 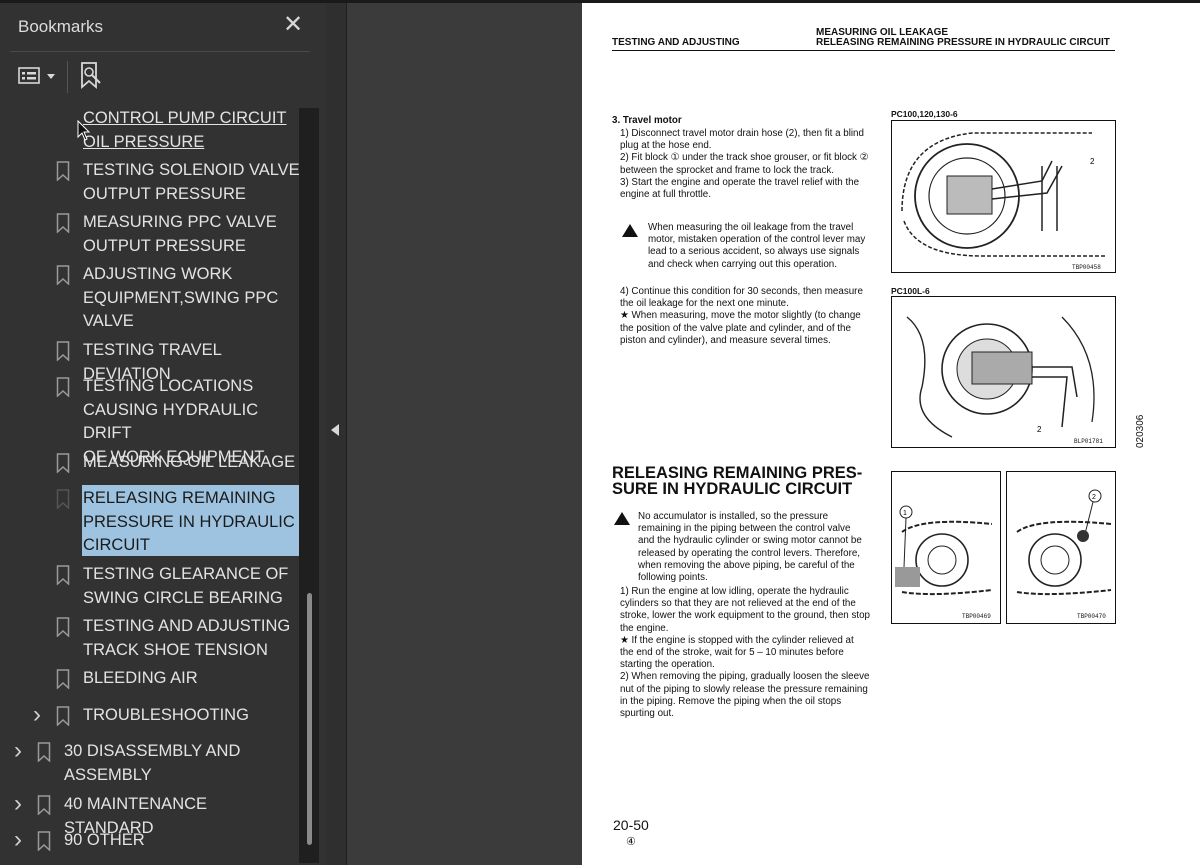 I want to click on bookmark-label-line: VALVE, so click(x=108, y=321).